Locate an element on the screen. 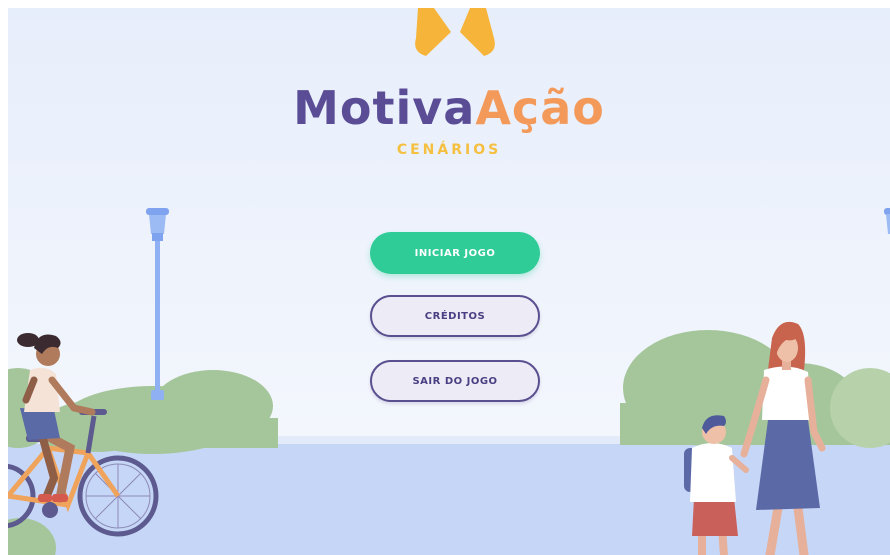 This screenshot has height=555, width=890. game-logo: MotivaAção is located at coordinates (449, 108).